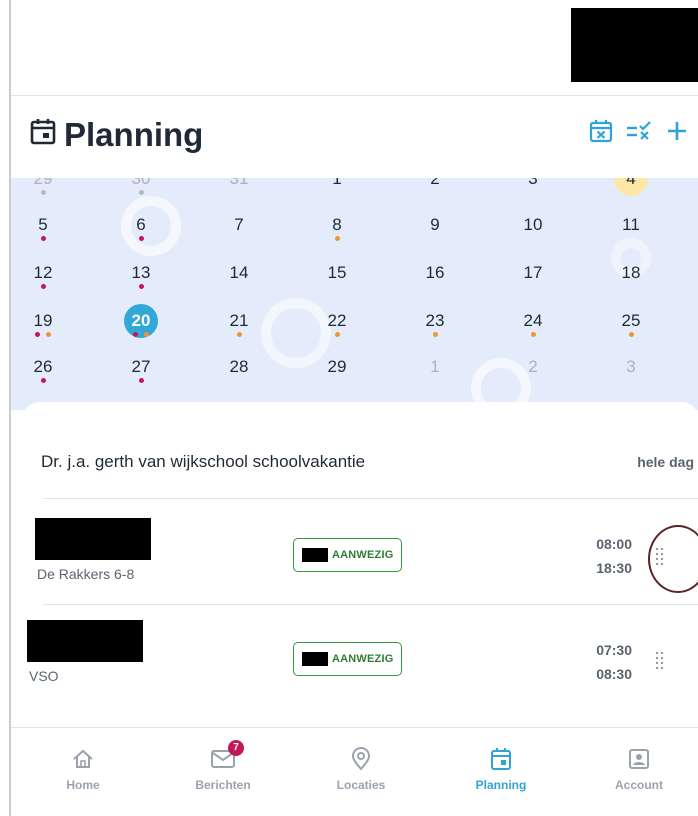 This screenshot has height=816, width=698. I want to click on day-number: 7, so click(239, 224).